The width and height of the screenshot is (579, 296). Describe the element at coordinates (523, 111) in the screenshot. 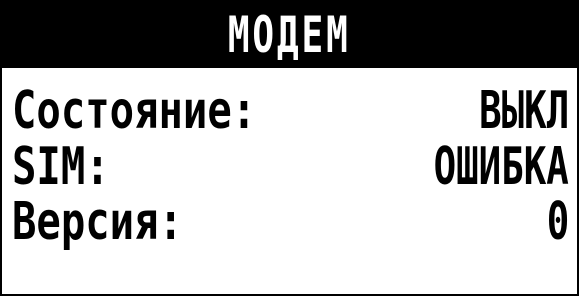

I see `status-value: ВЫКЛ` at that location.